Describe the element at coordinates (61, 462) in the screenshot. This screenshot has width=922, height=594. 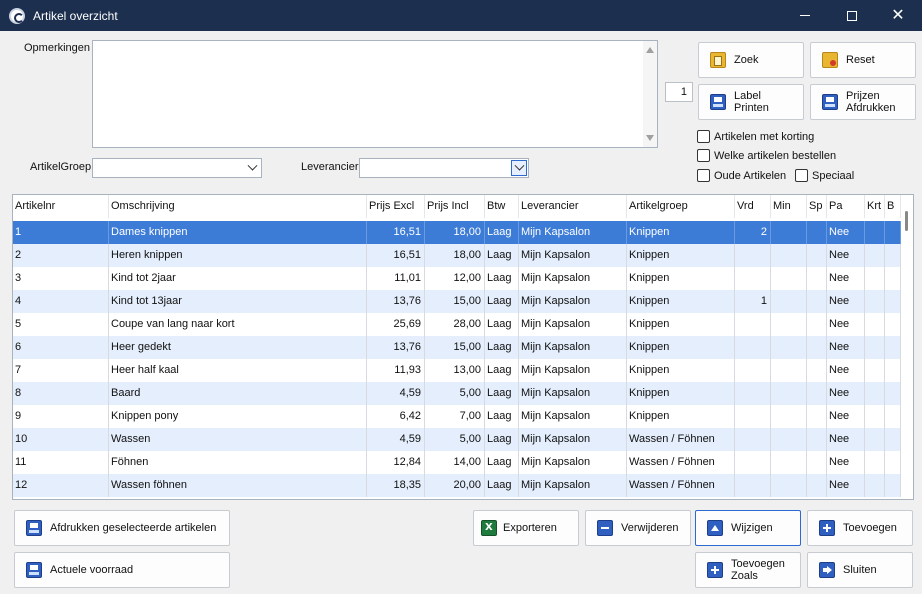
I see `cell-artikelnr: 11` at that location.